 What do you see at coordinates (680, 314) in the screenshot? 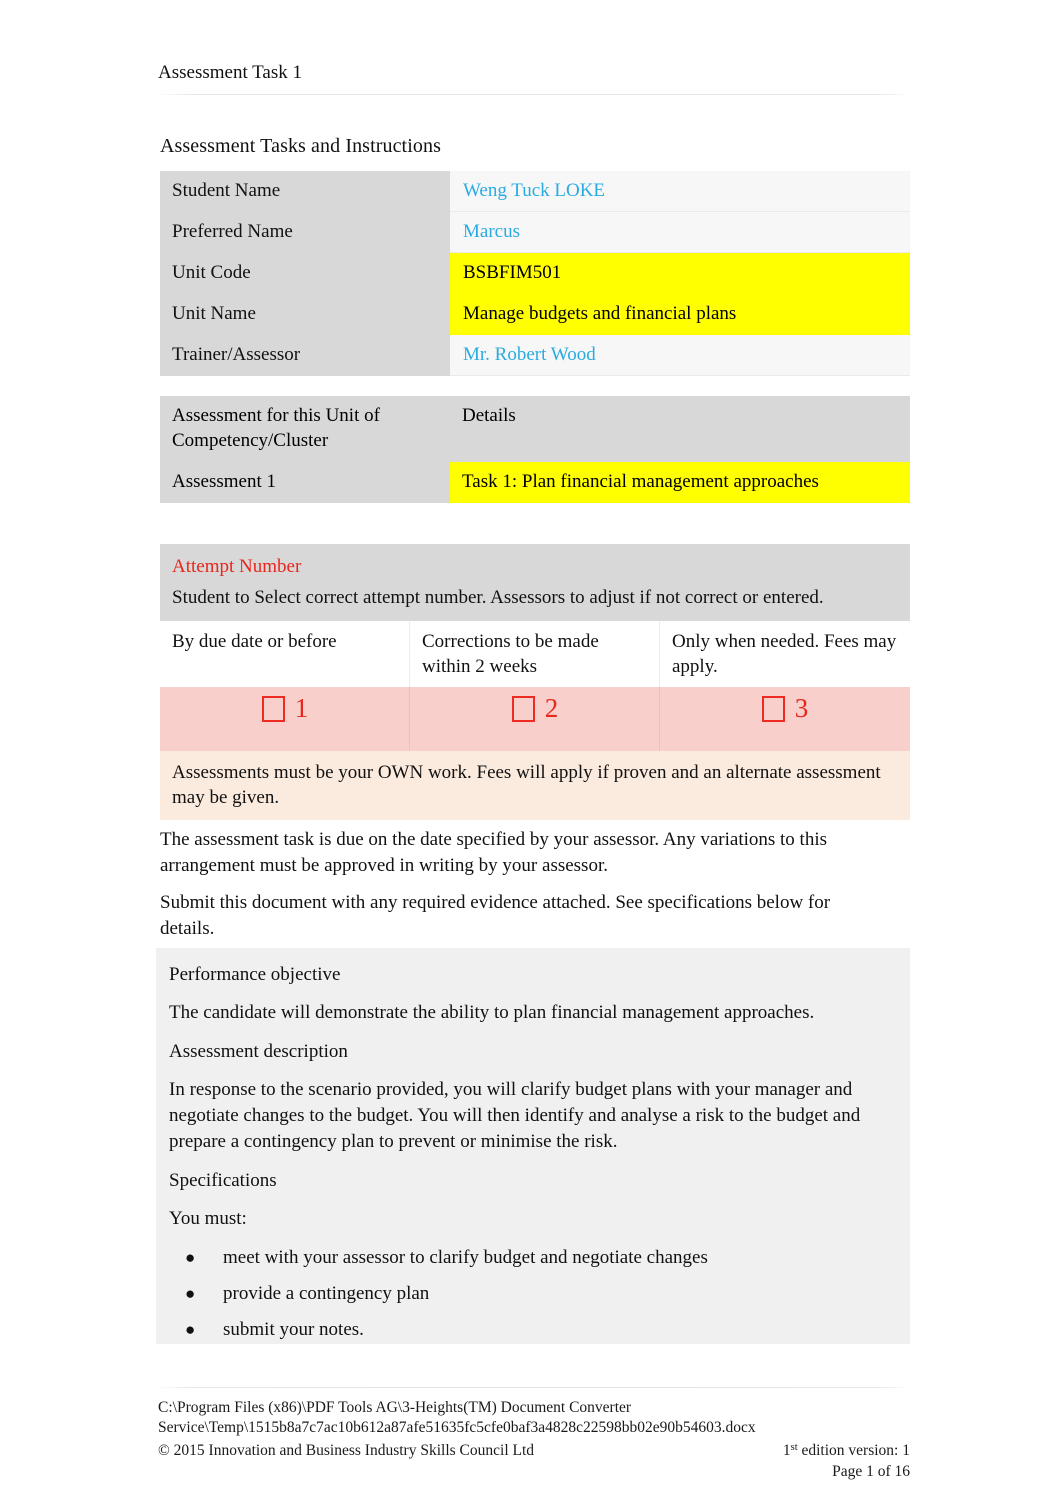
I see `details-value-unit-name: Manage budgets and financial plans` at bounding box center [680, 314].